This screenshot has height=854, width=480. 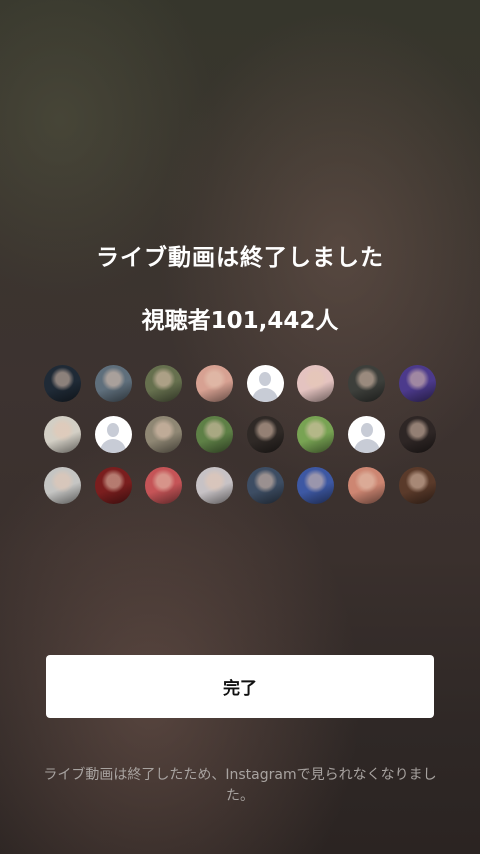 I want to click on viewer-avatar-grid, so click(x=240, y=434).